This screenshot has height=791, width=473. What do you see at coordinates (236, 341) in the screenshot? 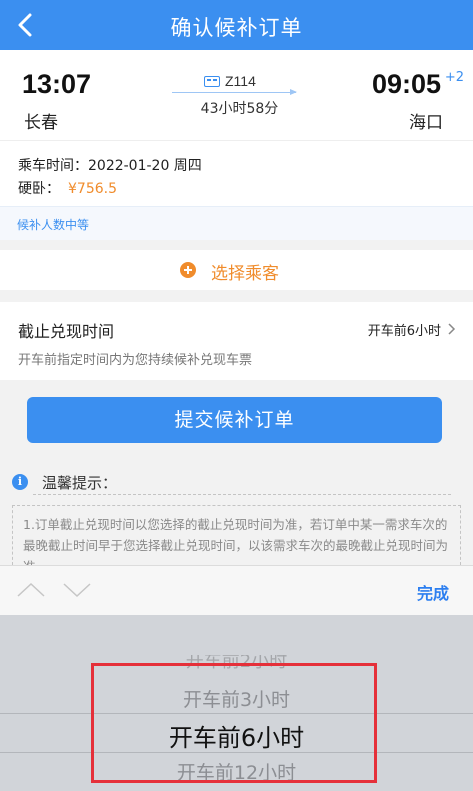
I see `deadline-row: 截止兑现时间 开车前6小时 开车前指定时间内为您持续候补兑现车票` at bounding box center [236, 341].